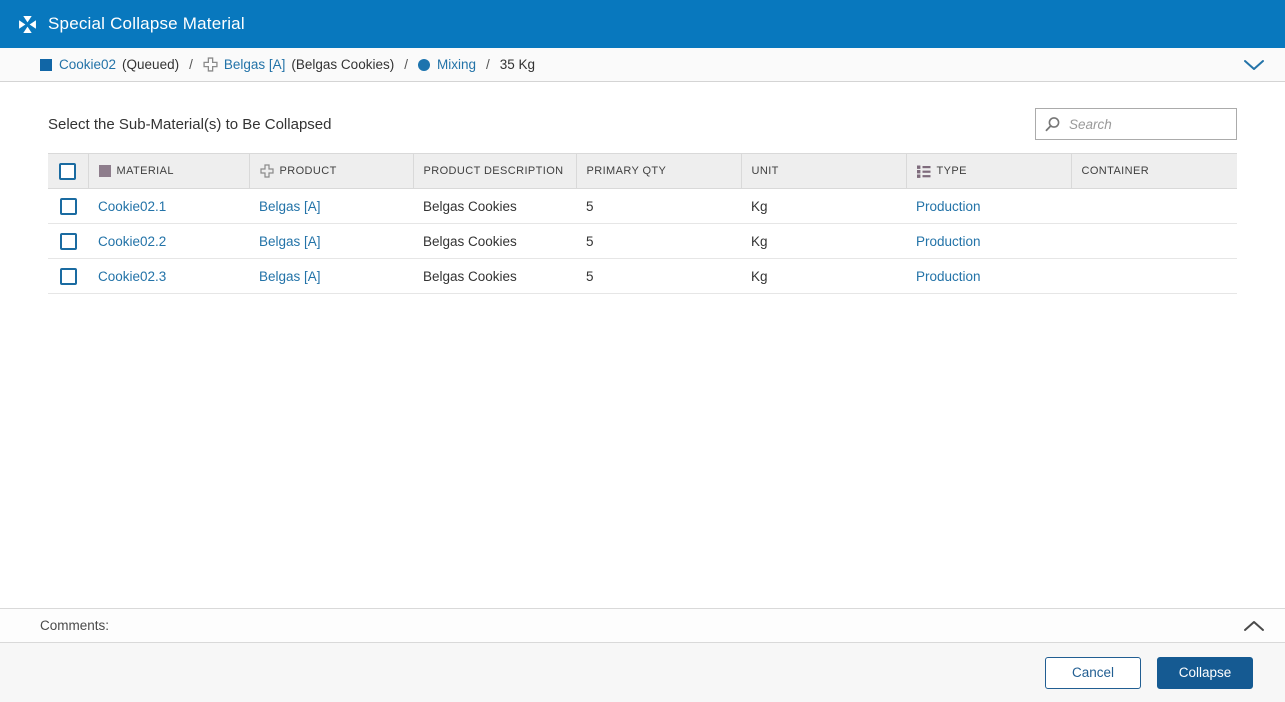  I want to click on column-header-type: TYPE, so click(989, 171).